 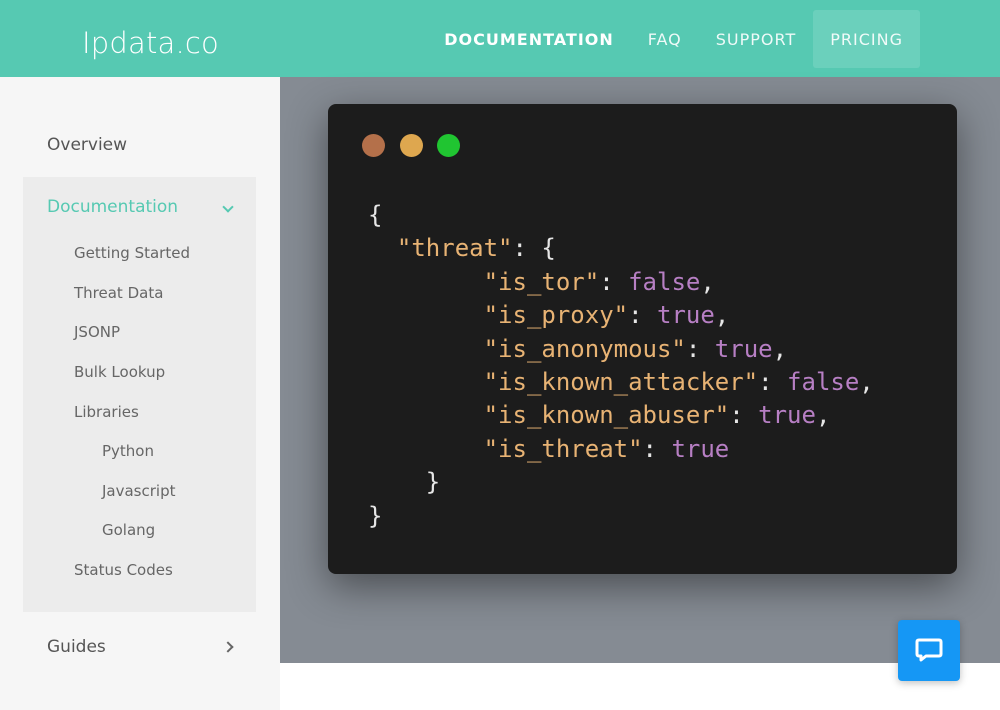 I want to click on sidebar-item-guides: Guides, so click(x=76, y=647).